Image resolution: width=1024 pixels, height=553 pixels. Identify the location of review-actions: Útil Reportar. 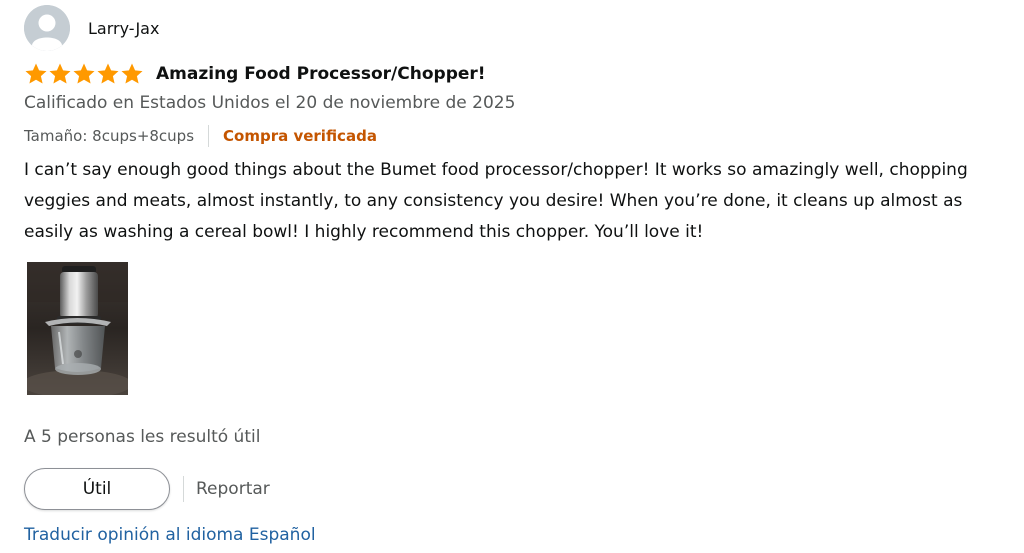
(147, 489).